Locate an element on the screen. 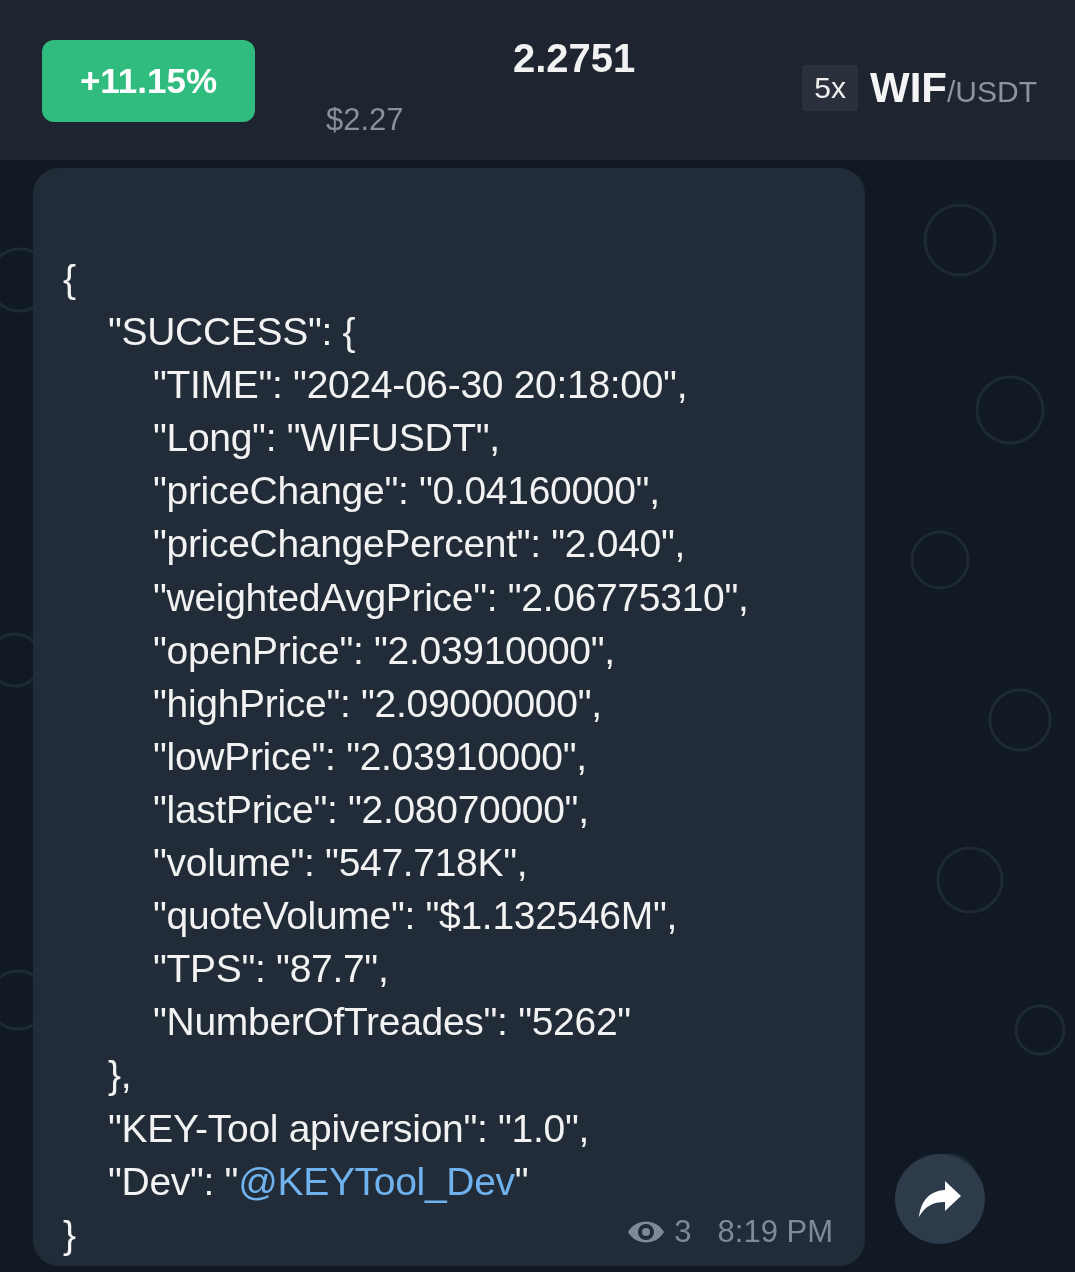 The width and height of the screenshot is (1075, 1272). code-line: "quoteVolume": "$1.132546M", is located at coordinates (415, 916).